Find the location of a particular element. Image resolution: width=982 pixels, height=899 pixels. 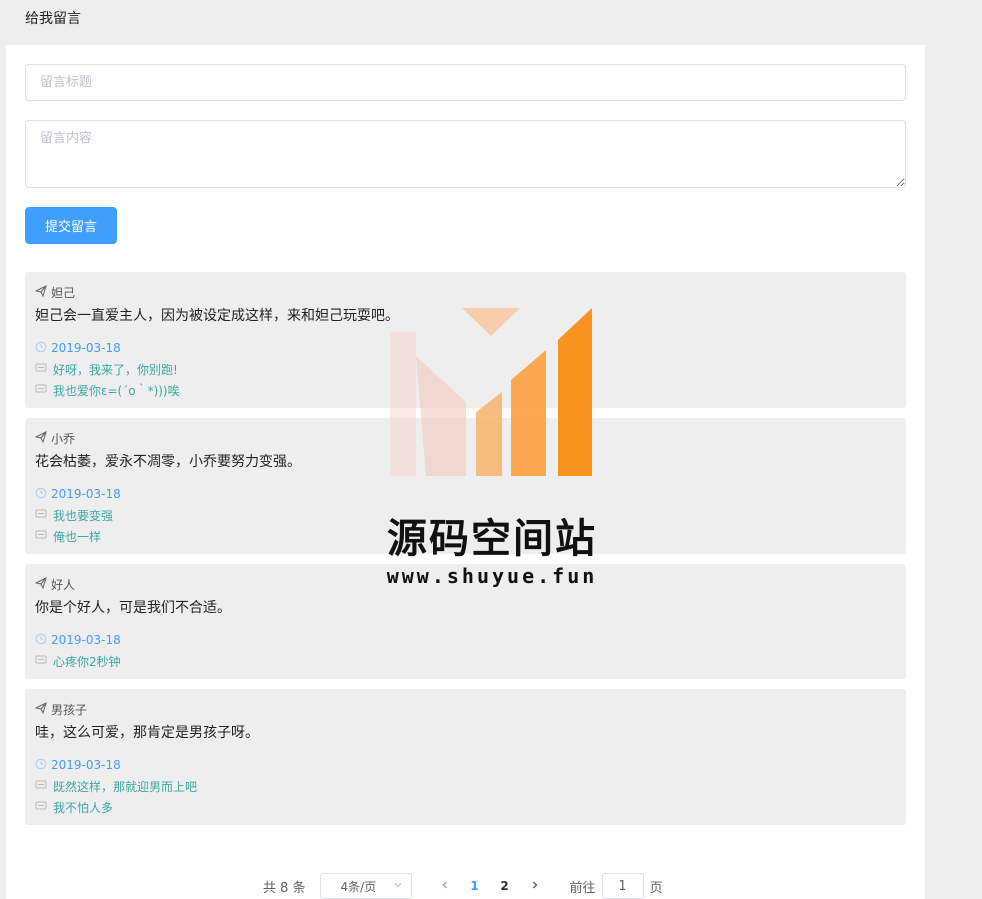

content-textarea is located at coordinates (465, 154).